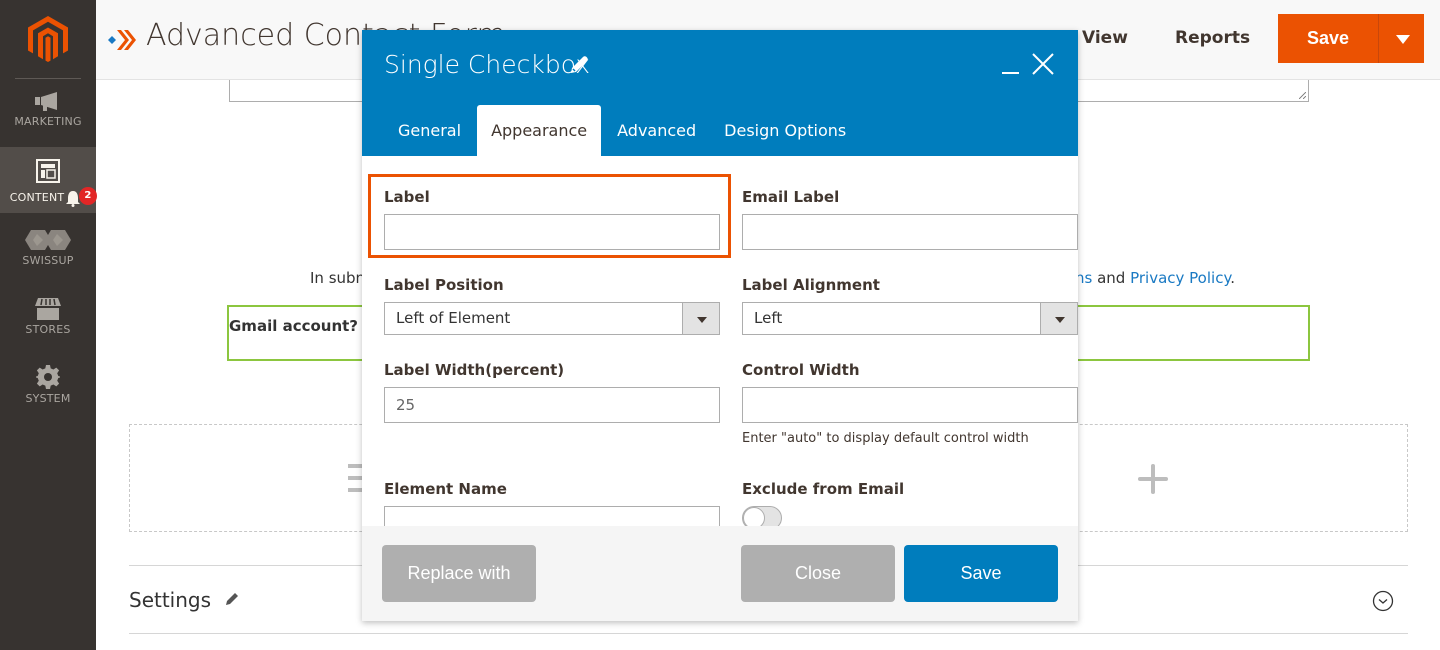 This screenshot has width=1440, height=650. What do you see at coordinates (48, 329) in the screenshot?
I see `sidebar-item-label: STORES` at bounding box center [48, 329].